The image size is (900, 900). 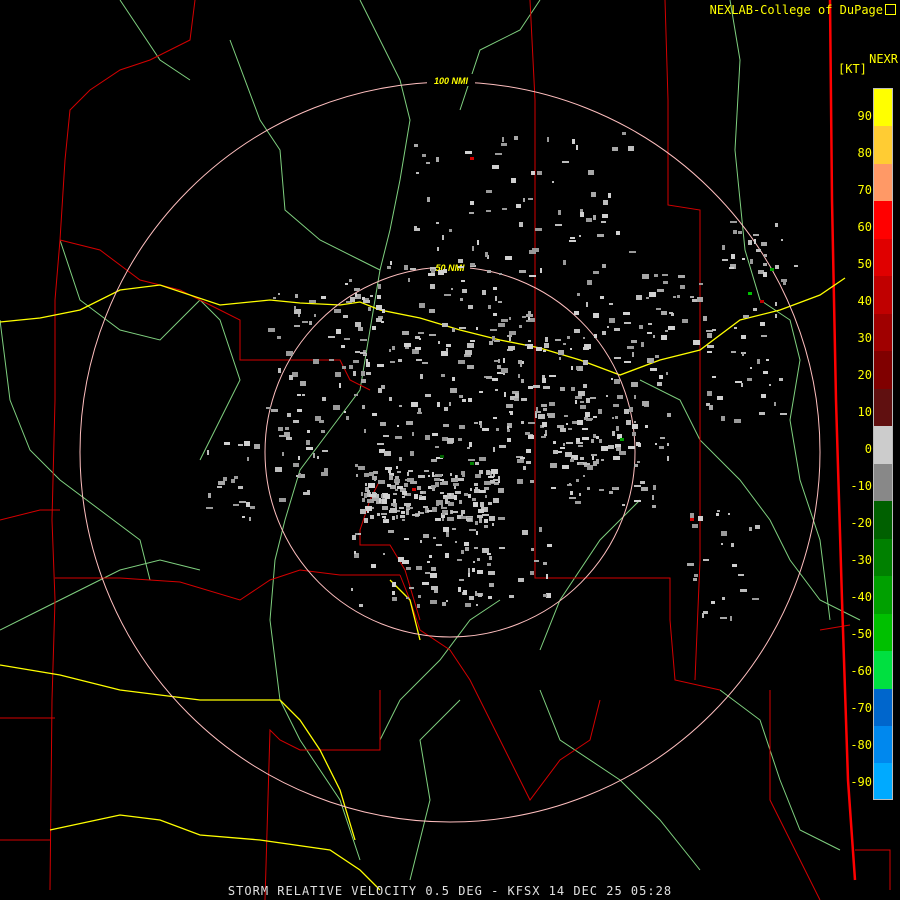 What do you see at coordinates (890, 9) in the screenshot?
I see `logo-icon` at bounding box center [890, 9].